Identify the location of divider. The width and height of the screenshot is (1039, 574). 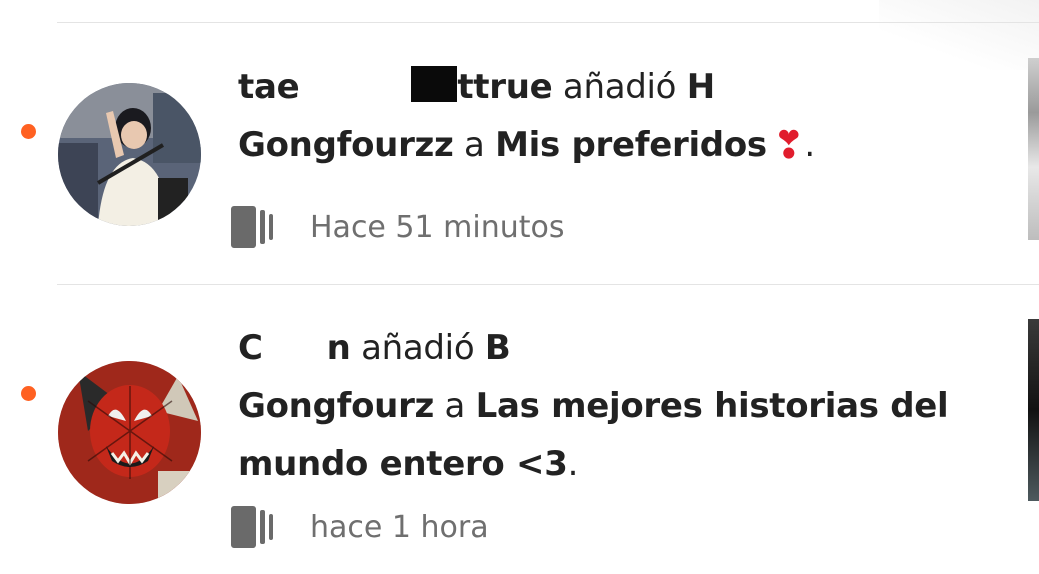
(548, 284).